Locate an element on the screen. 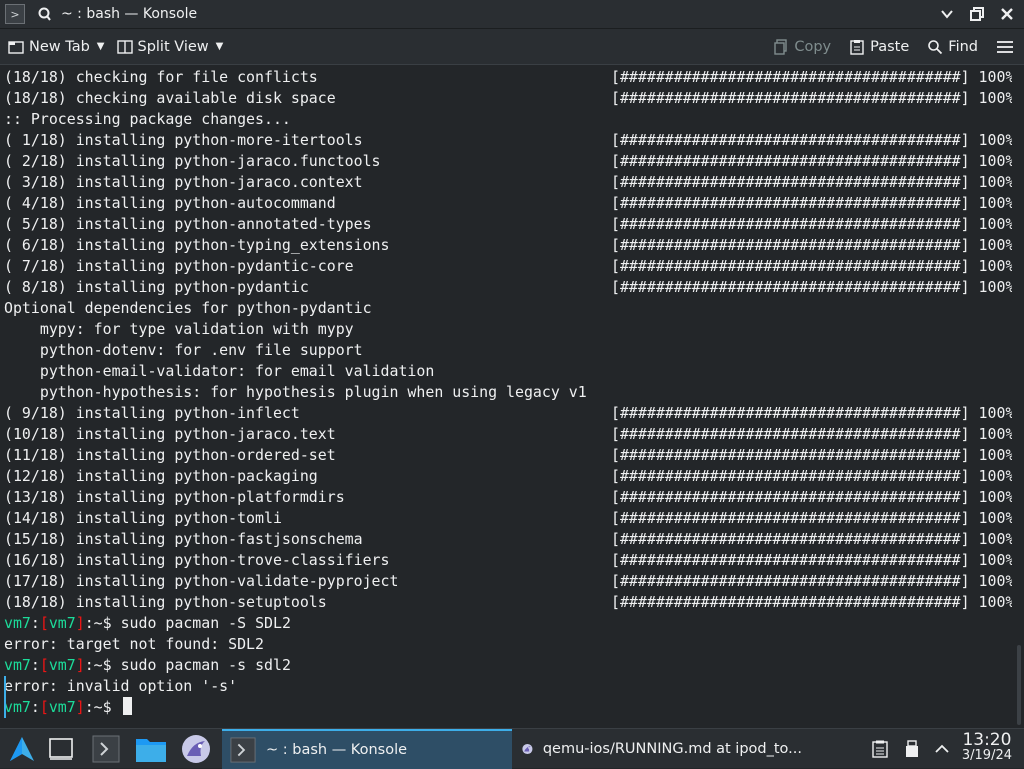  maximize-icon is located at coordinates (977, 14).